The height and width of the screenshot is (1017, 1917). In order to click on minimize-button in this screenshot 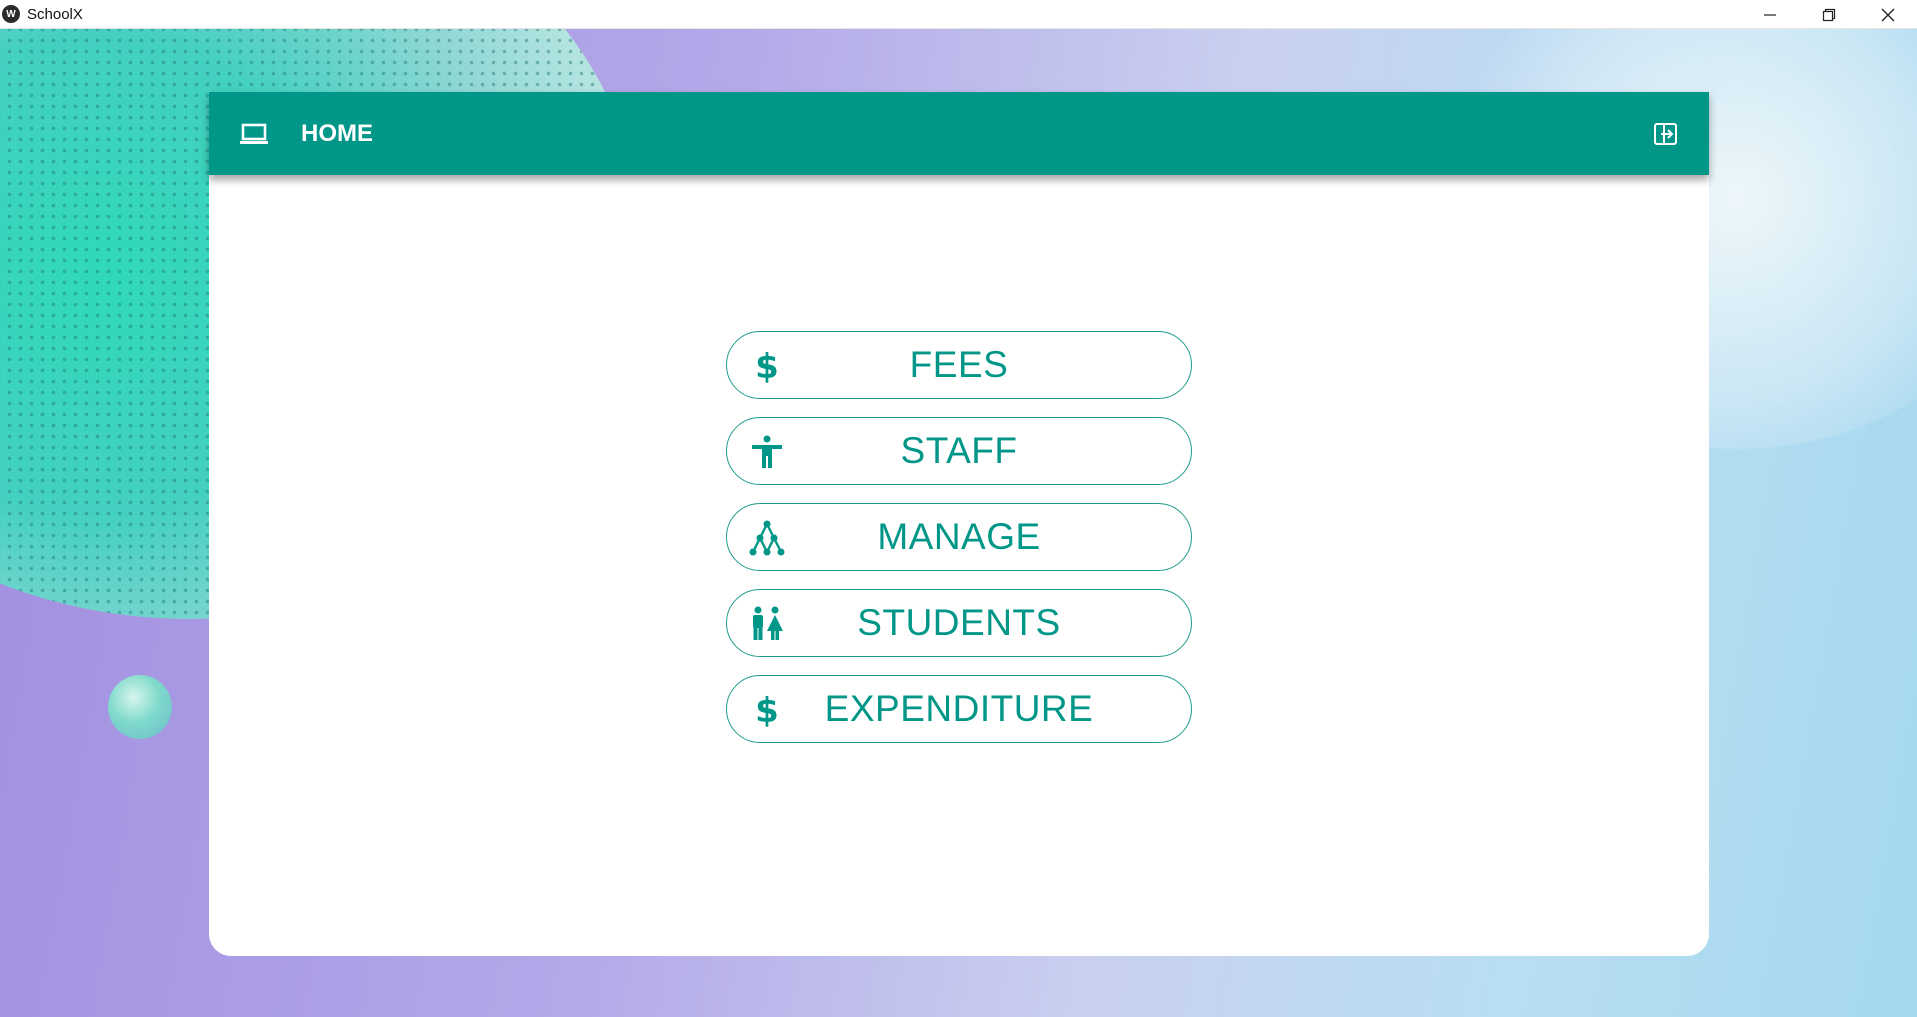, I will do `click(1769, 14)`.